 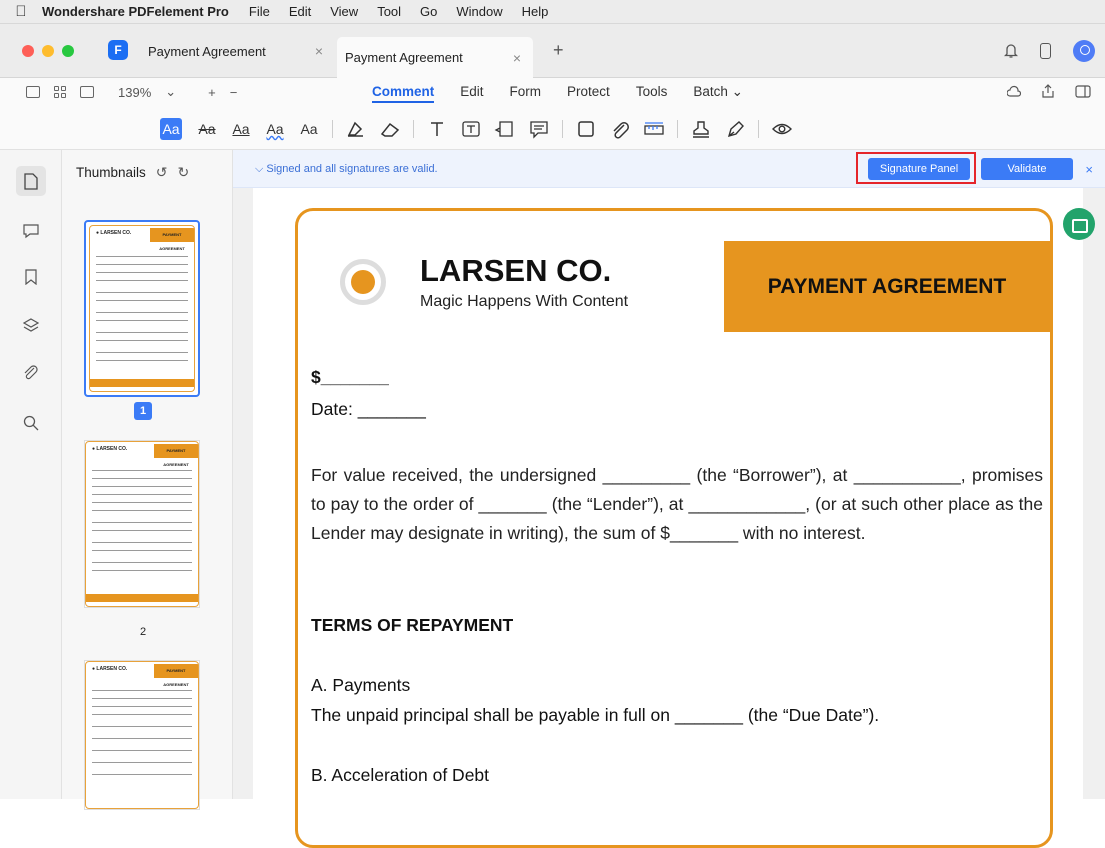 I want to click on company-tagline: Magic Happens With Content, so click(x=524, y=301).